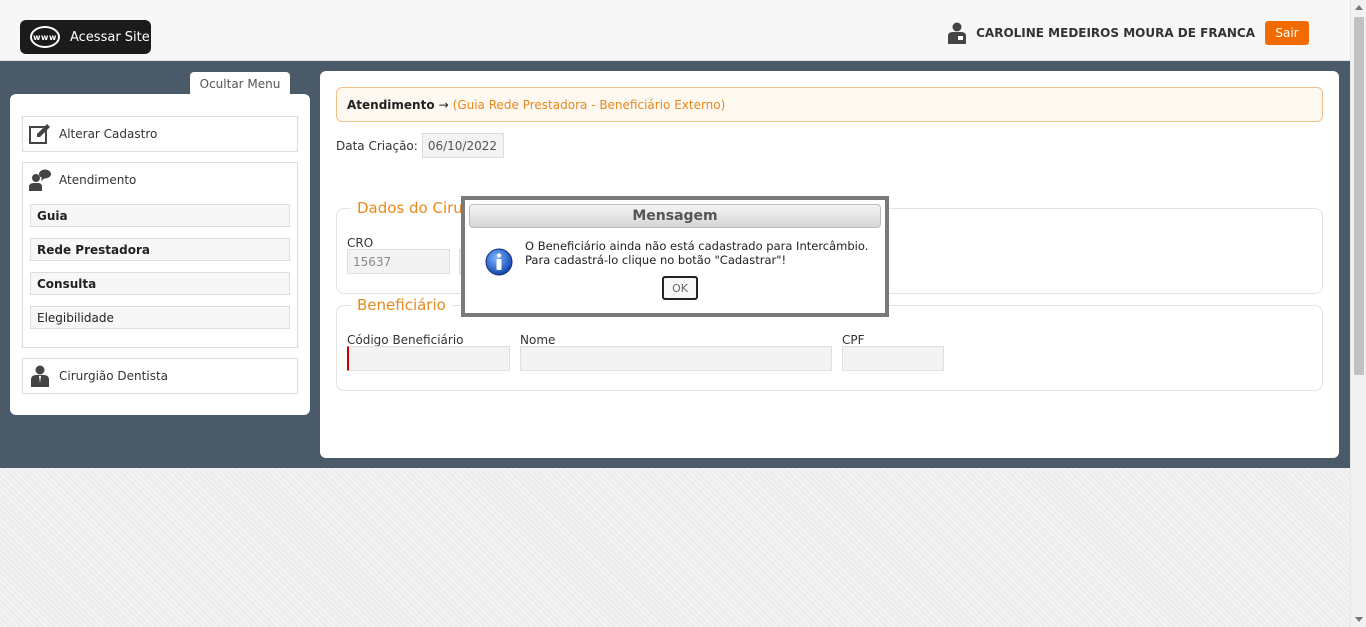 The height and width of the screenshot is (627, 1366). What do you see at coordinates (108, 134) in the screenshot?
I see `sidebar-item-label: Alterar Cadastro` at bounding box center [108, 134].